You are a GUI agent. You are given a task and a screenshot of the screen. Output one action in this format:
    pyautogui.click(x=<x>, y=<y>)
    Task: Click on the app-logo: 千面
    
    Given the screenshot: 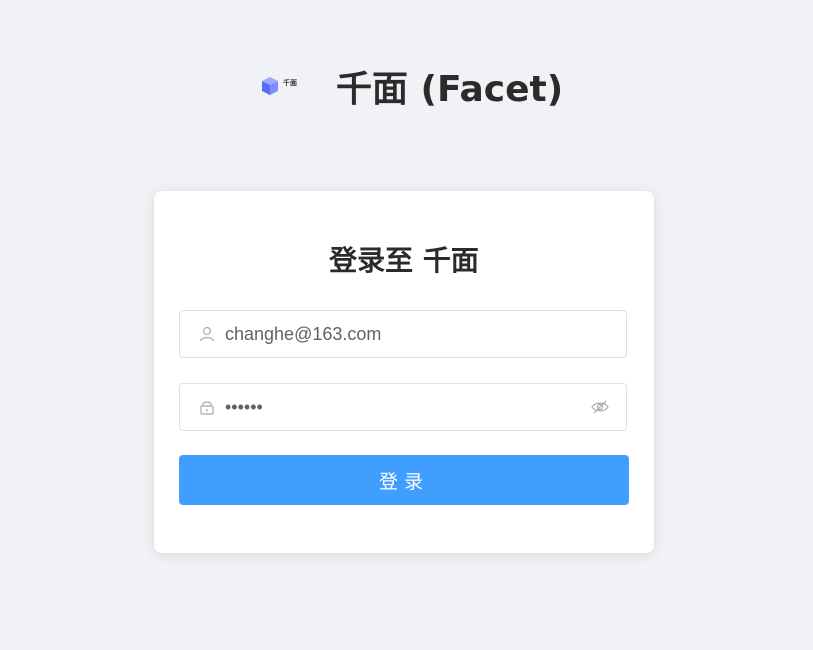 What is the action you would take?
    pyautogui.click(x=279, y=87)
    